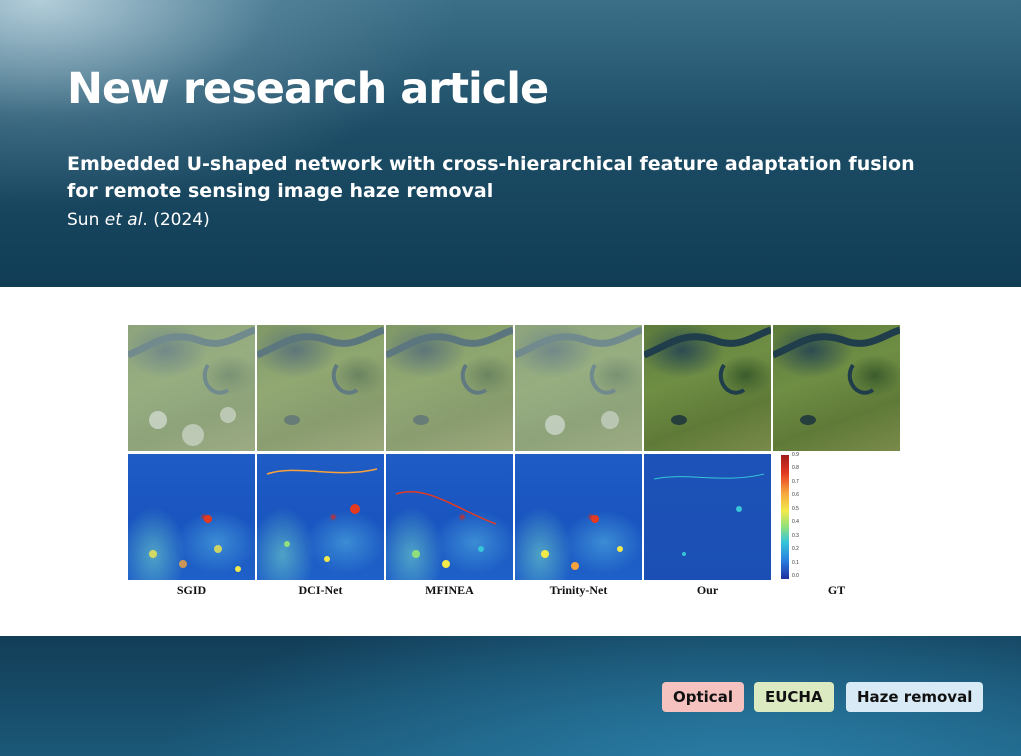  What do you see at coordinates (191, 388) in the screenshot?
I see `satellite-image-sgid` at bounding box center [191, 388].